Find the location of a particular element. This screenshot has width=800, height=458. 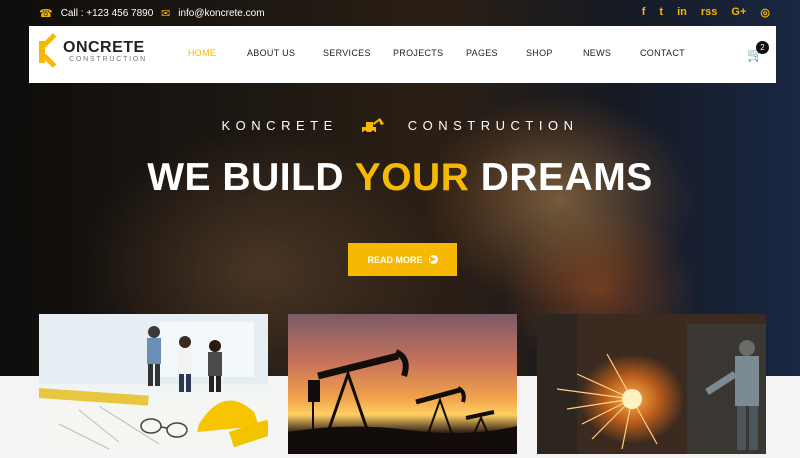

read-more-button: READ MORE ▶ is located at coordinates (402, 259).